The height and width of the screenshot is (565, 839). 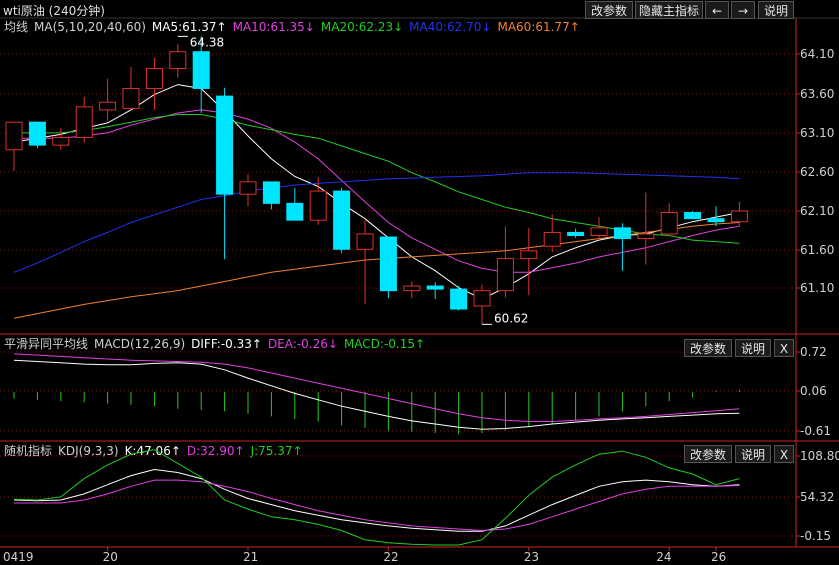 What do you see at coordinates (669, 10) in the screenshot?
I see `hide-indicator-button: 隐藏主指标` at bounding box center [669, 10].